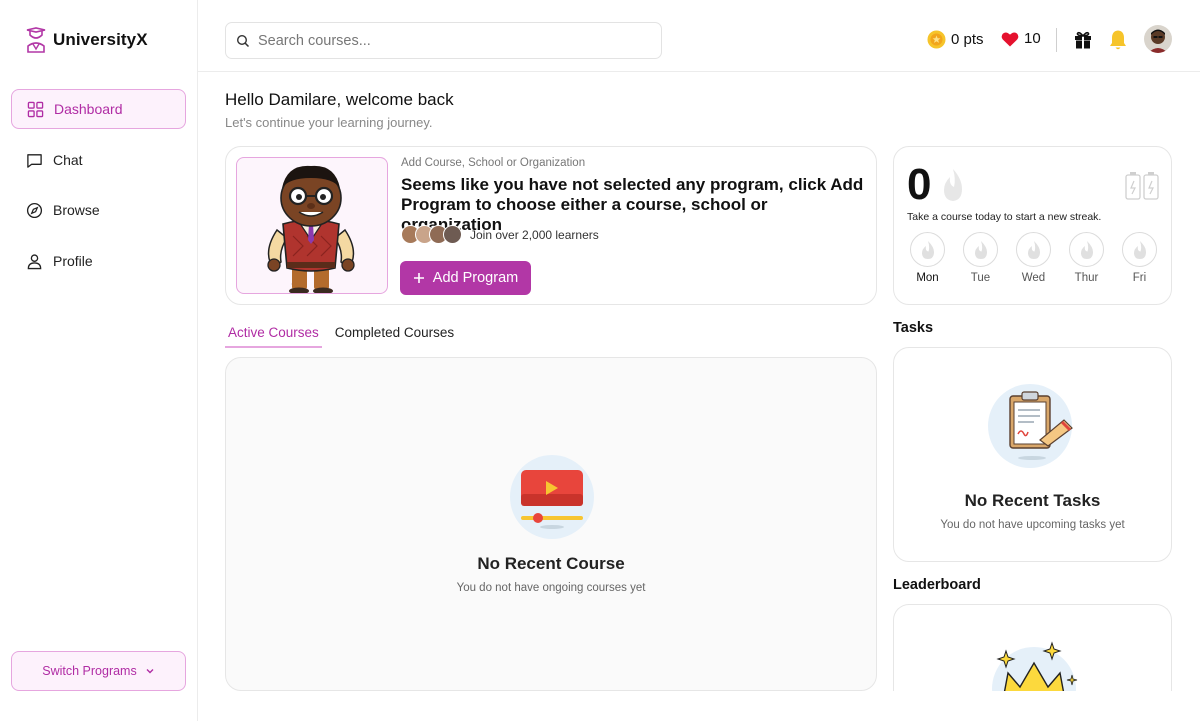 This screenshot has width=1200, height=721. I want to click on empty-title: No Recent Tasks, so click(1032, 500).